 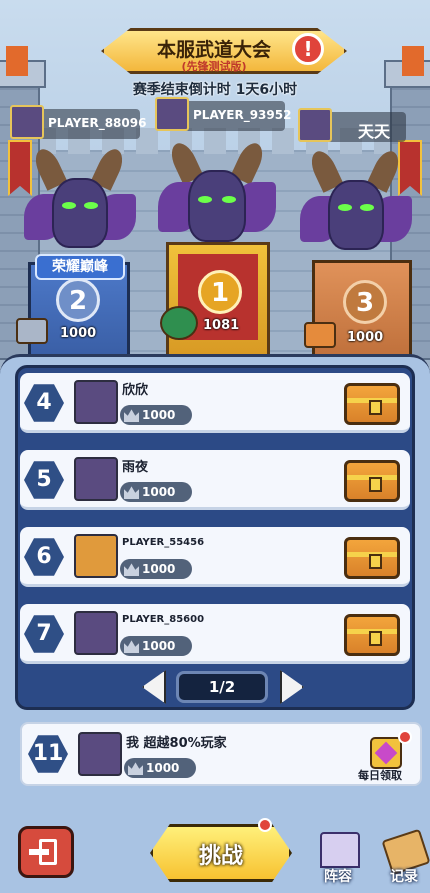 What do you see at coordinates (17, 61) in the screenshot?
I see `left-flag-icon` at bounding box center [17, 61].